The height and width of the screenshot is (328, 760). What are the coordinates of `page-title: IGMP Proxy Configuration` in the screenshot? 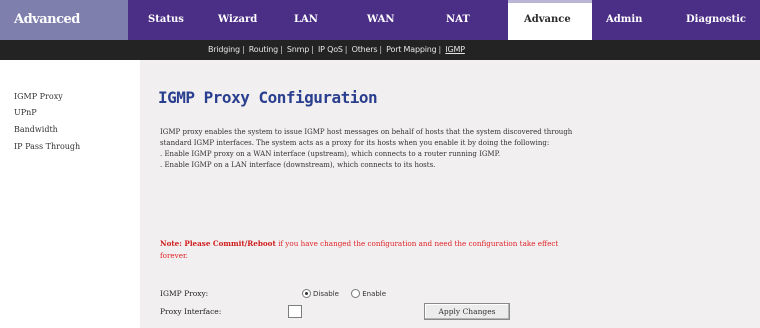 It's located at (268, 97).